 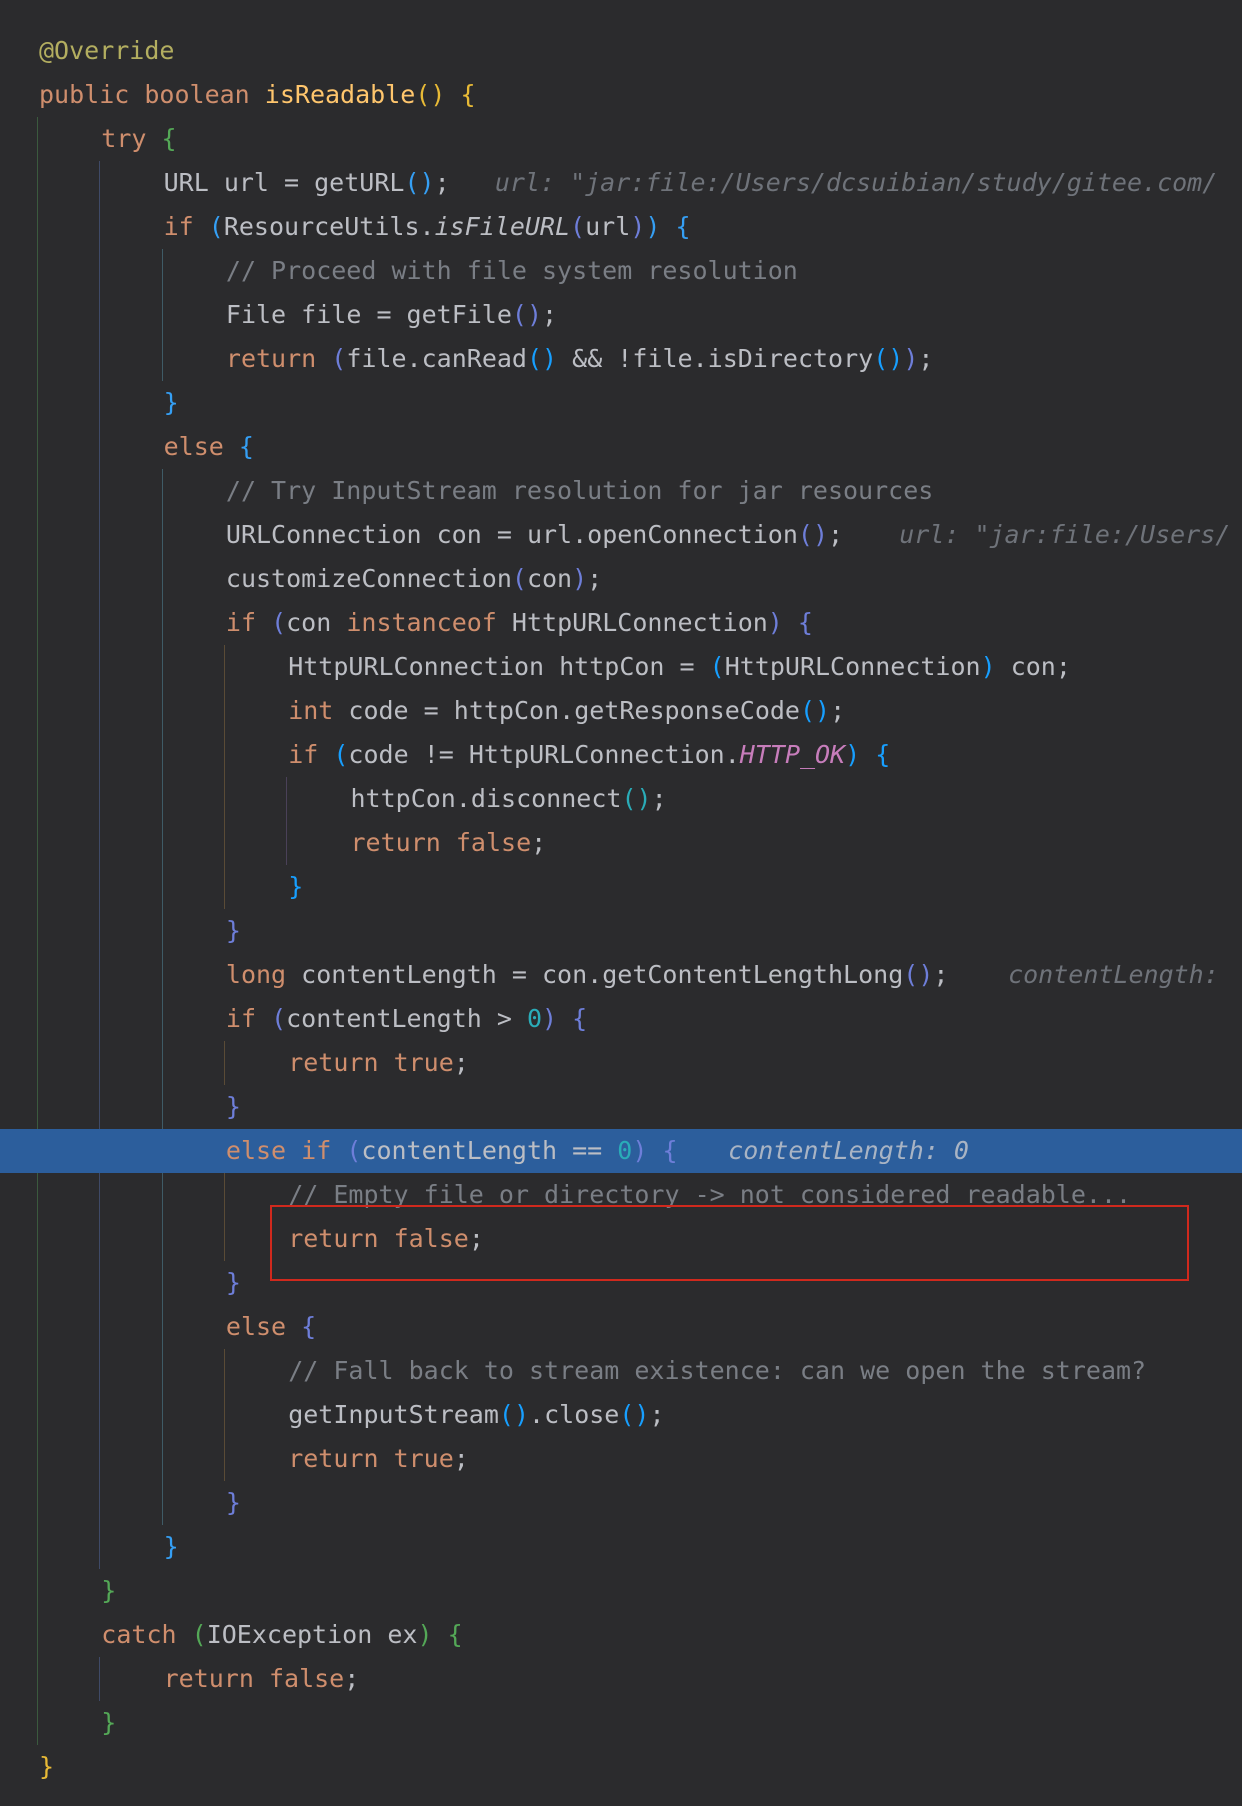 What do you see at coordinates (621, 315) in the screenshot?
I see `code-line: File file = getFile();` at bounding box center [621, 315].